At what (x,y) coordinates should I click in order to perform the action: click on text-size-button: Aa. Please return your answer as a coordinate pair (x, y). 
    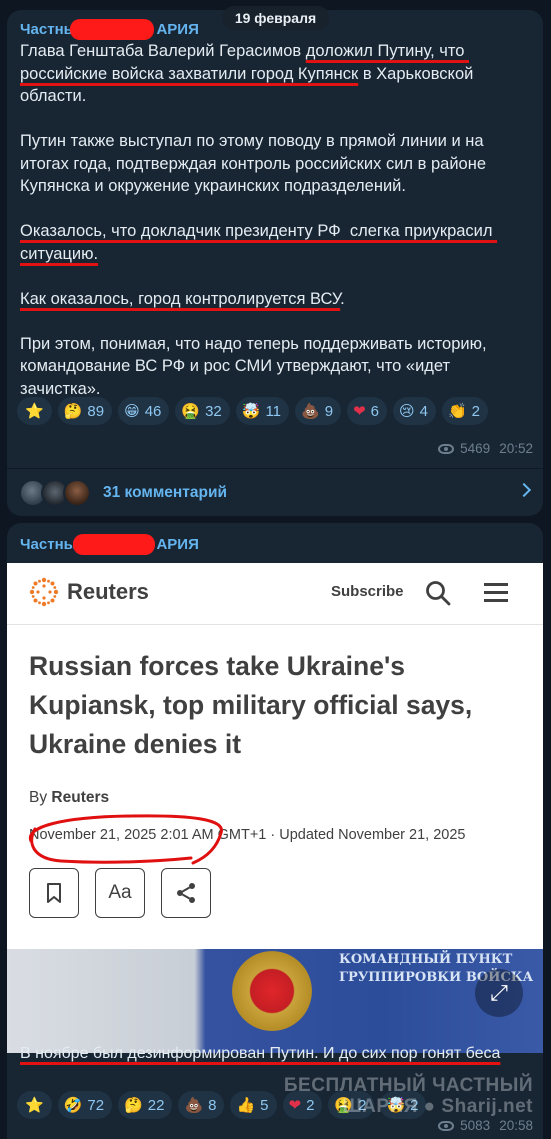
    Looking at the image, I should click on (120, 893).